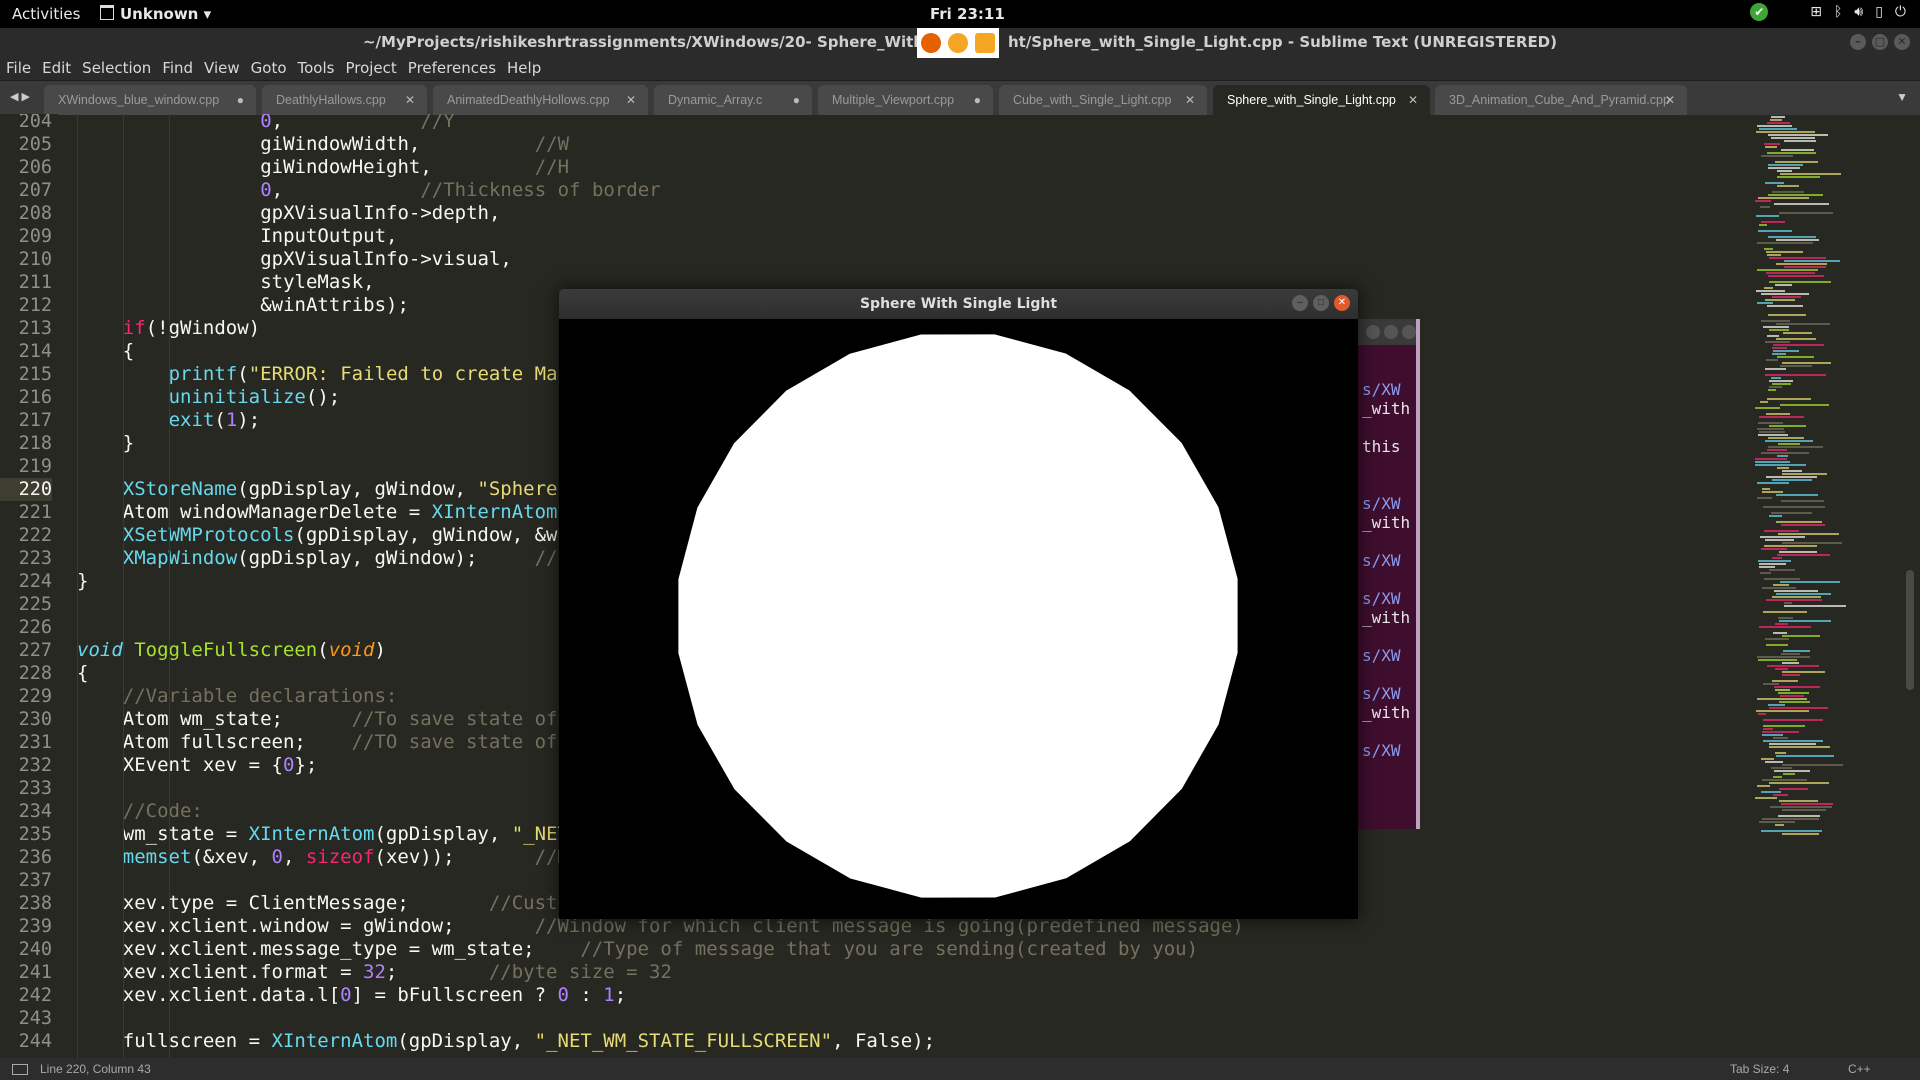 Image resolution: width=1920 pixels, height=1080 pixels. Describe the element at coordinates (26, 535) in the screenshot. I see `line-number: 222` at that location.